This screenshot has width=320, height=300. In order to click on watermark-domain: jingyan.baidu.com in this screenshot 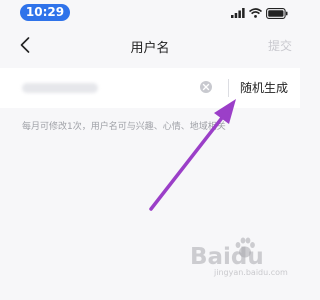, I will do `click(251, 272)`.